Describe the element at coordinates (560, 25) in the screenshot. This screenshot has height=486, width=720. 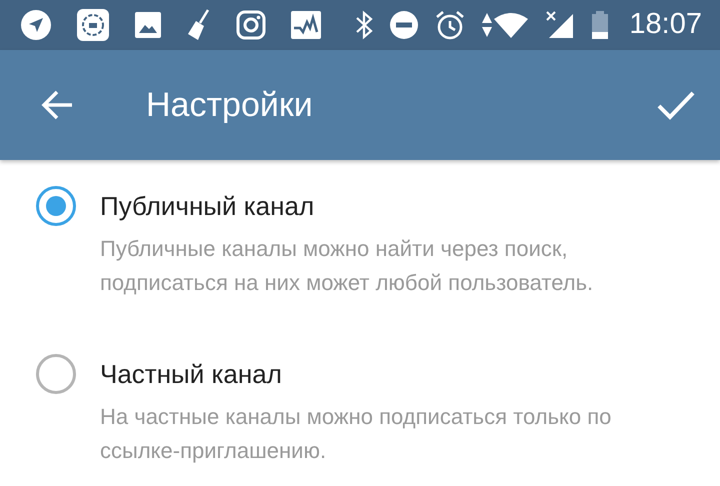
I see `cellular-signal-icon` at that location.